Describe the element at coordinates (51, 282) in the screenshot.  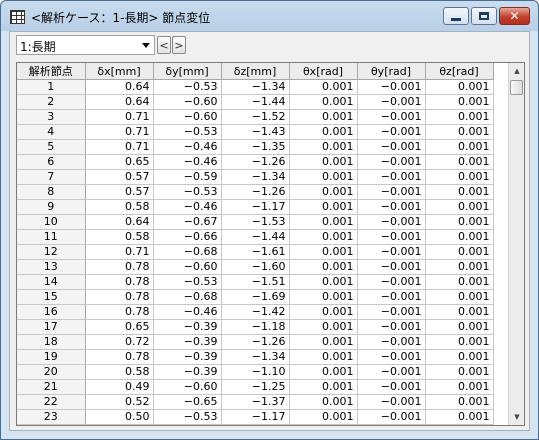
I see `row-header-cell: 14` at that location.